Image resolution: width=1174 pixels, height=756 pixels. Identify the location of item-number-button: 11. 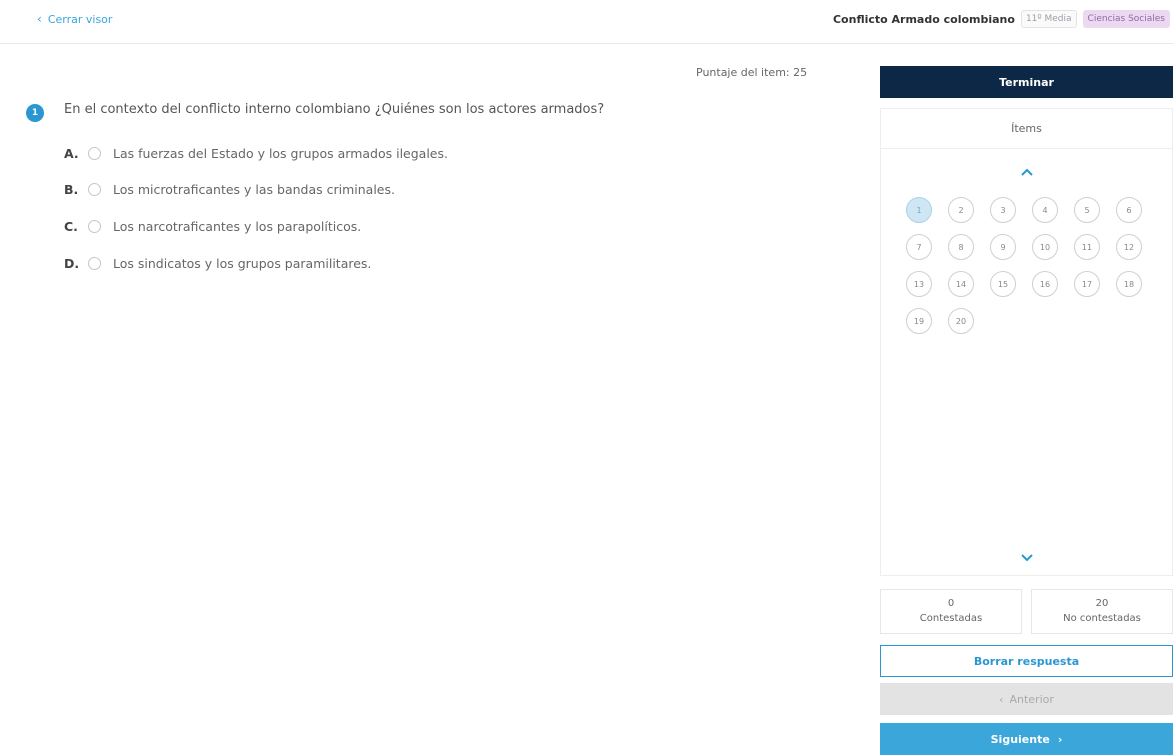
(1087, 247).